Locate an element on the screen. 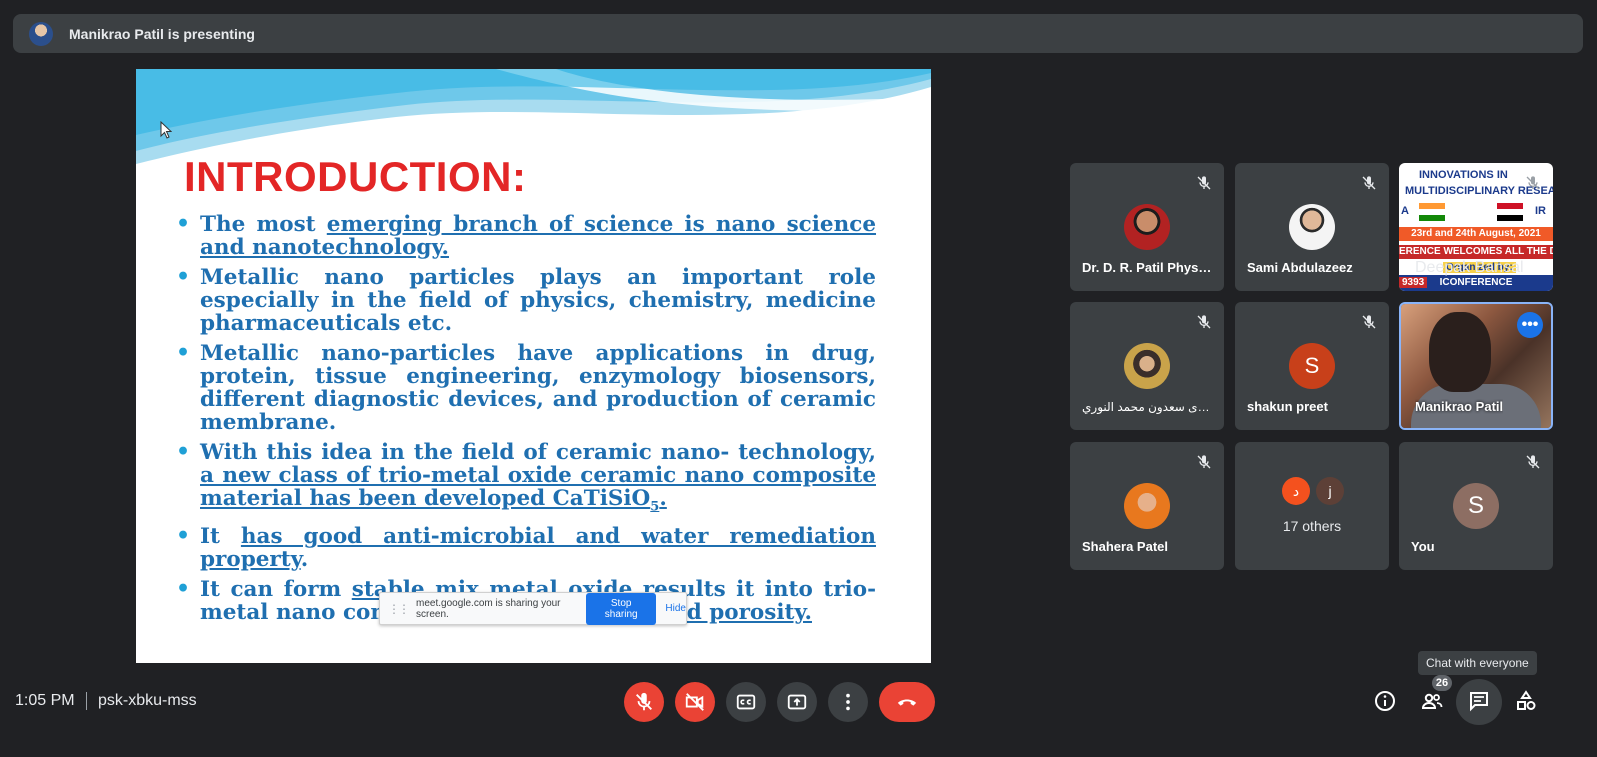  people-icon is located at coordinates (1432, 701).